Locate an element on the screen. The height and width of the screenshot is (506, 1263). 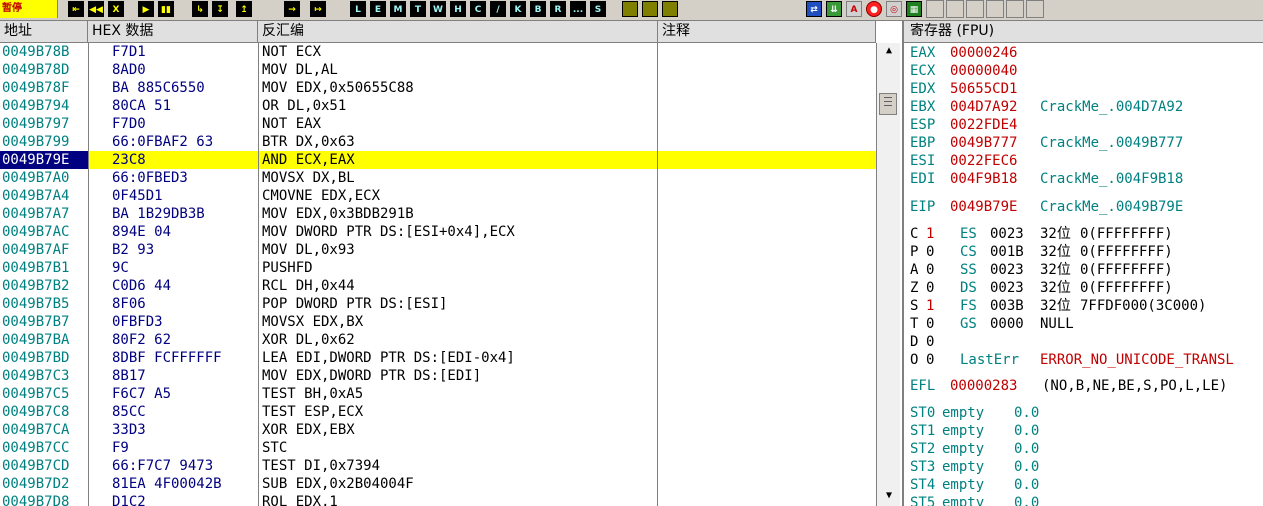
list-view-icon is located at coordinates (630, 9).